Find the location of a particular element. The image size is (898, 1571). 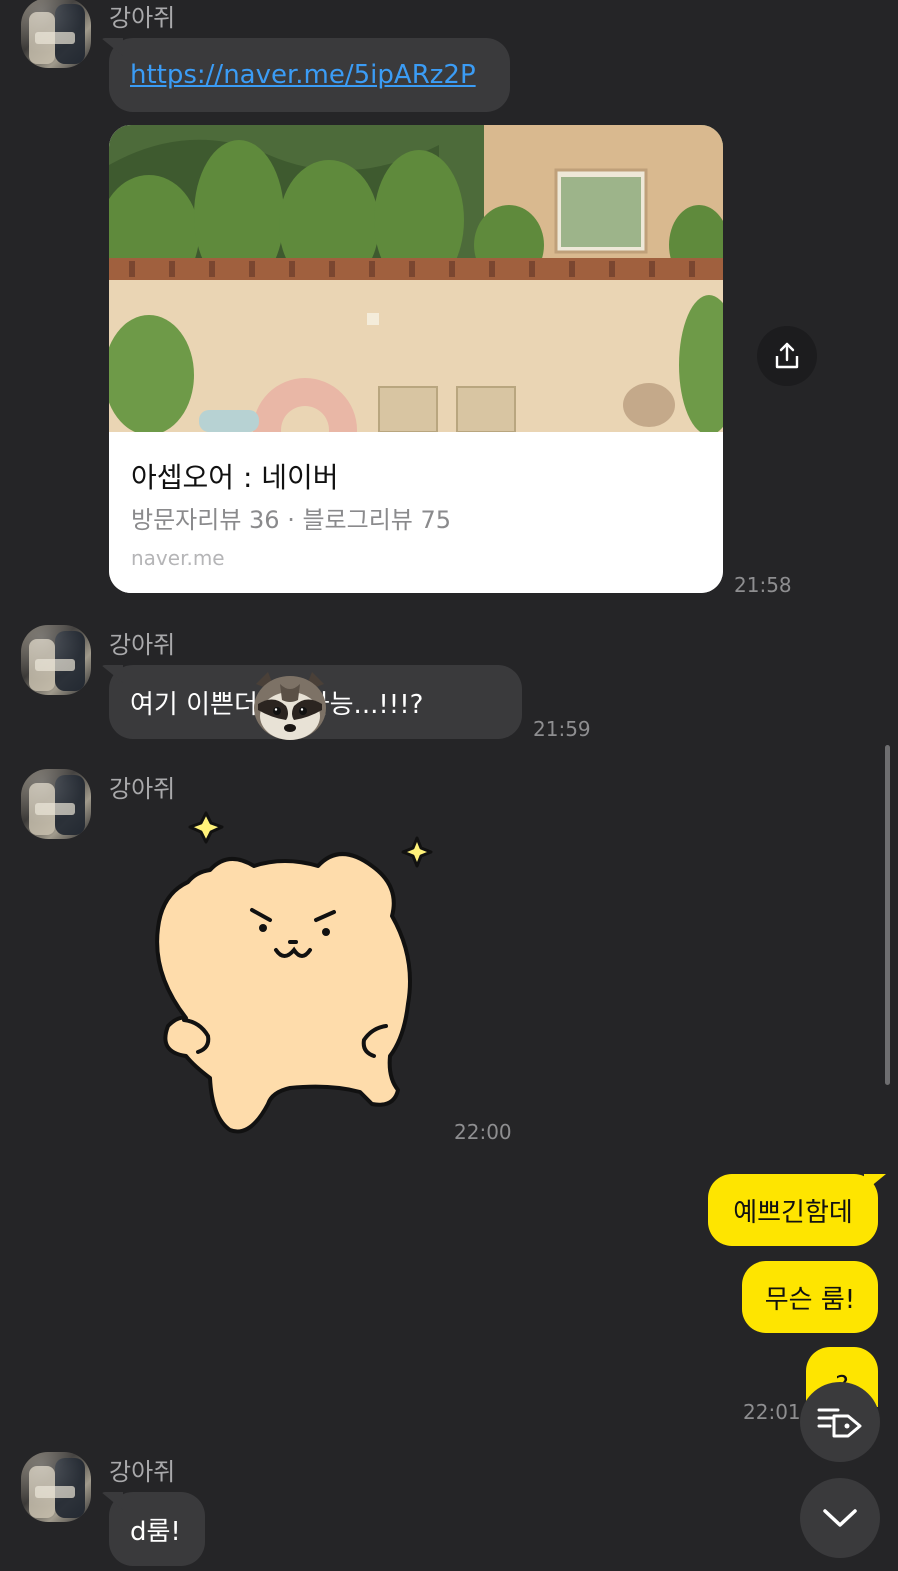

scroll-to-bottom-button is located at coordinates (840, 1518).